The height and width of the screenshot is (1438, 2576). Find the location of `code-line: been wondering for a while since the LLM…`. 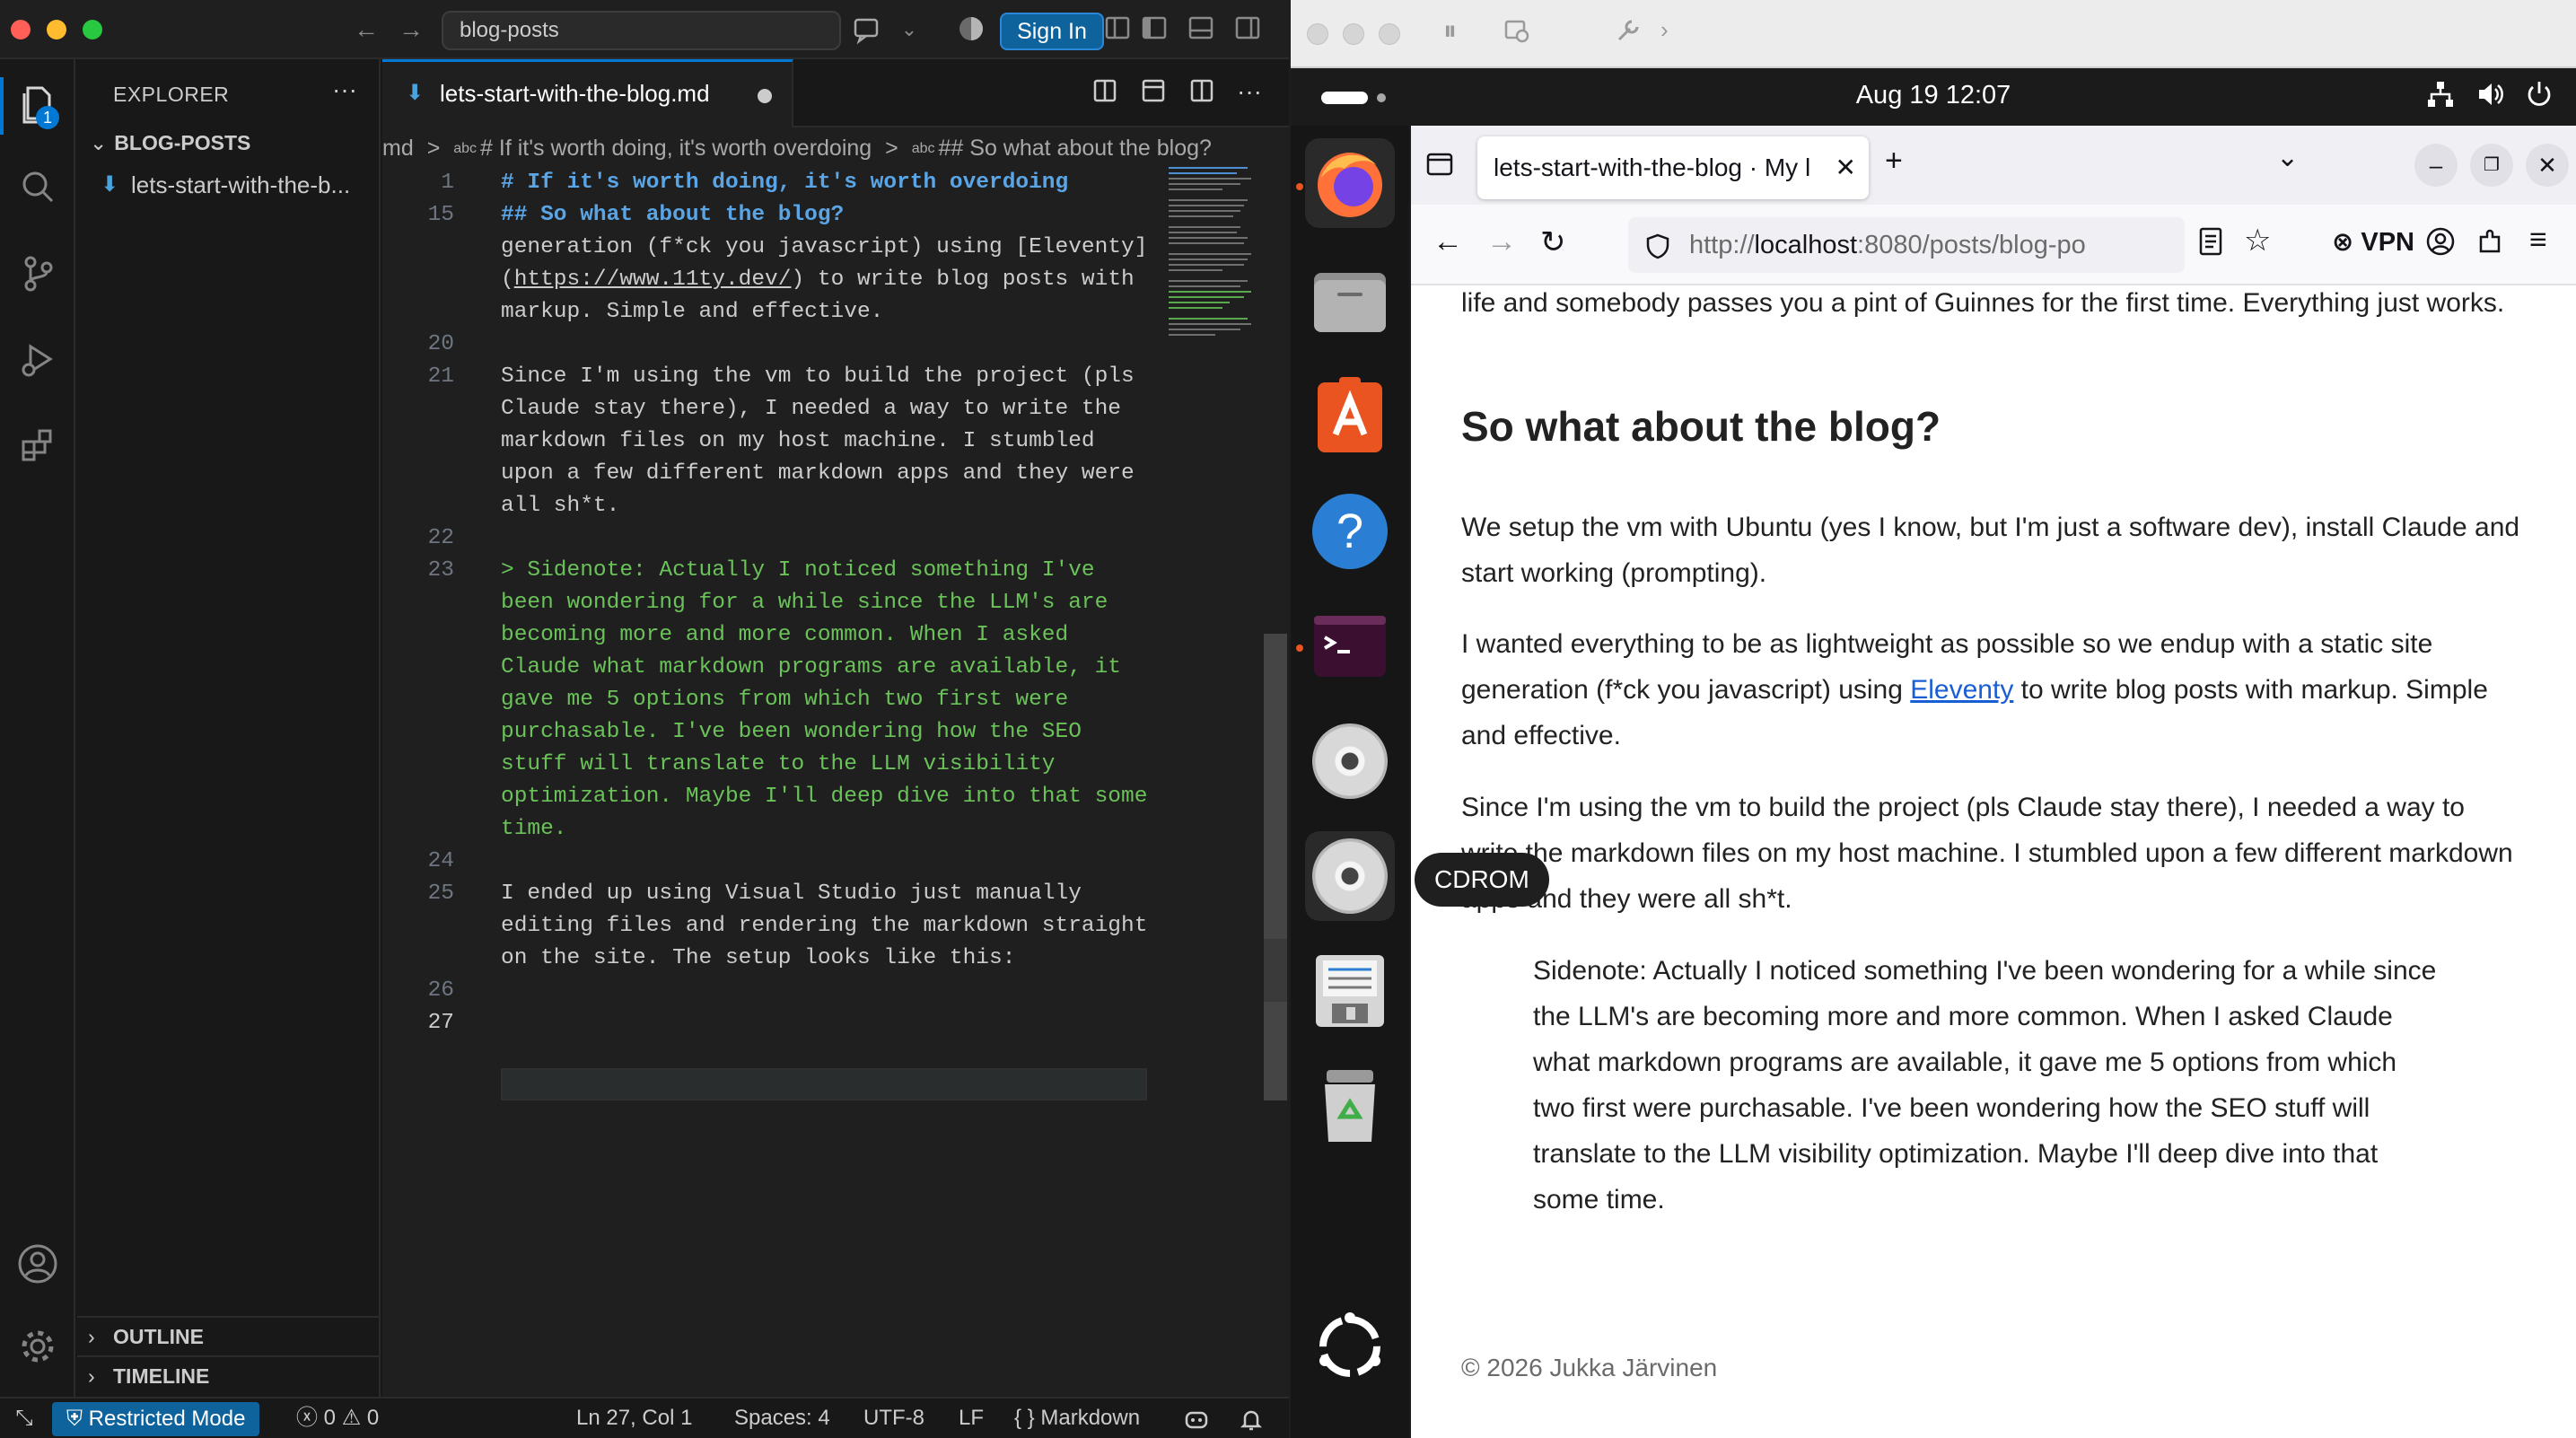

code-line: been wondering for a while since the LLM… is located at coordinates (772, 603).